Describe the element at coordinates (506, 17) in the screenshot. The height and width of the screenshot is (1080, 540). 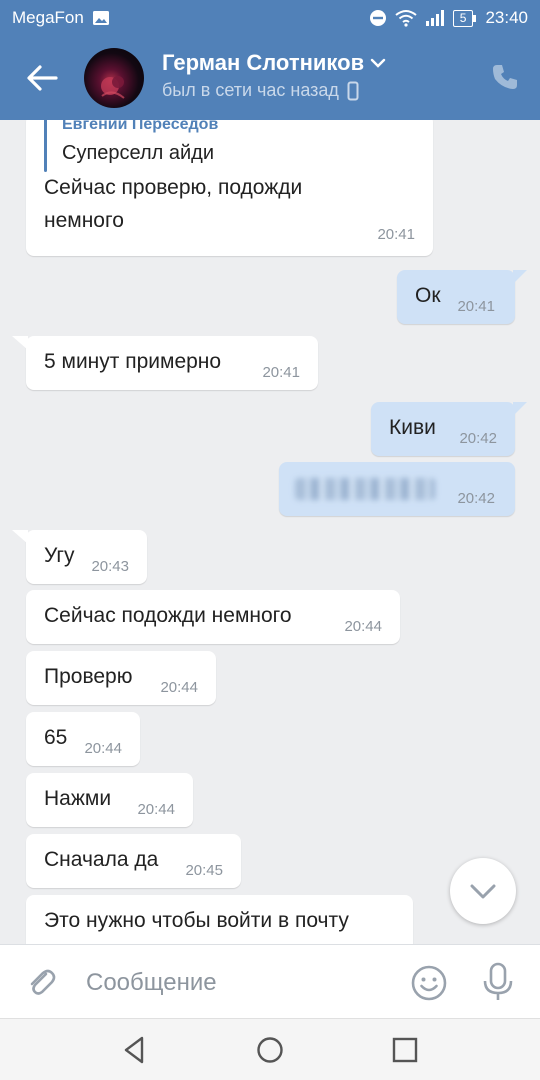
I see `status-time: 23:40` at that location.